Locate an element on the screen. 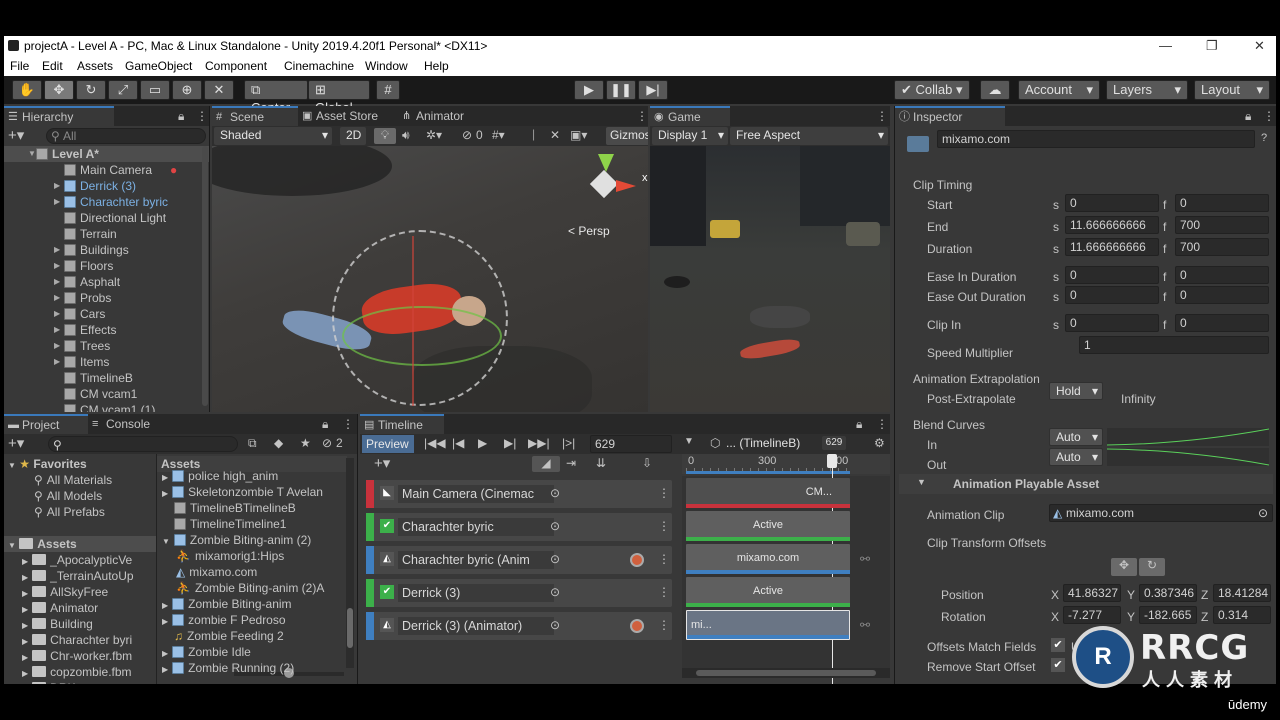 Image resolution: width=1280 pixels, height=720 pixels. menu-cinemachine: Cinemachine is located at coordinates (319, 66).